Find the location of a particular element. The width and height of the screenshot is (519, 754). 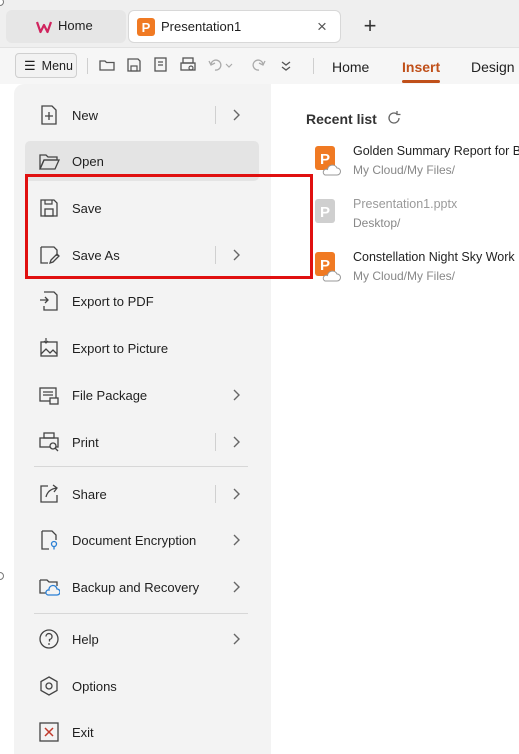

menu-button-label: Menu is located at coordinates (57, 65).